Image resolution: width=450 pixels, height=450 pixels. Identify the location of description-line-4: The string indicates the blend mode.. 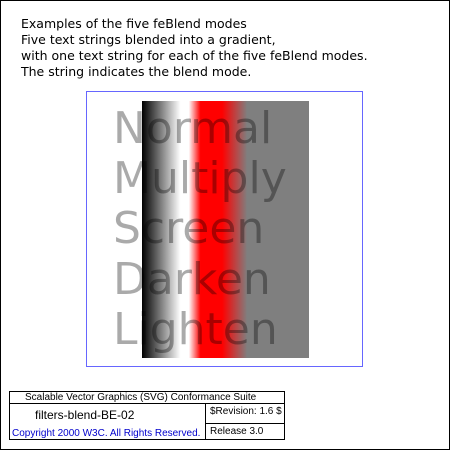
(136, 71).